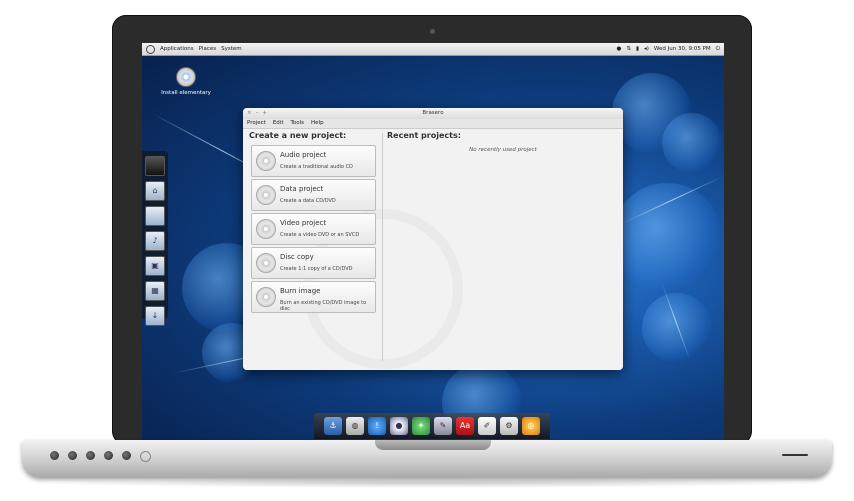 The height and width of the screenshot is (501, 854). Describe the element at coordinates (100, 456) in the screenshot. I see `side-ports` at that location.